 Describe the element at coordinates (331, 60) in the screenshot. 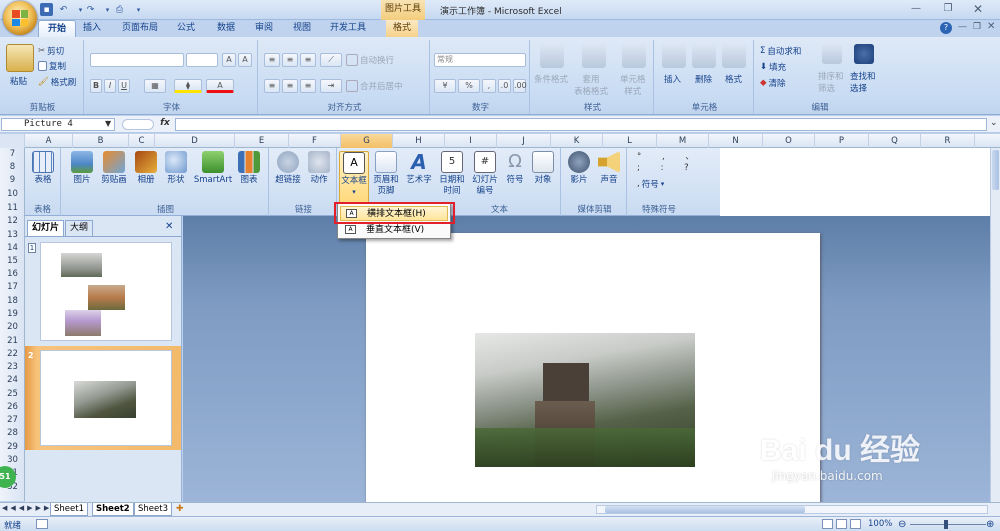

I see `orientation-button: ⟋` at that location.